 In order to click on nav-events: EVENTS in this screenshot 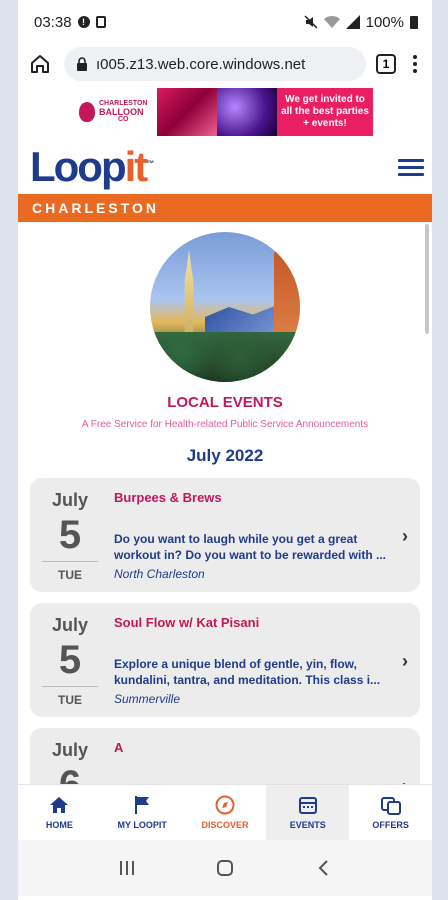, I will do `click(308, 812)`.